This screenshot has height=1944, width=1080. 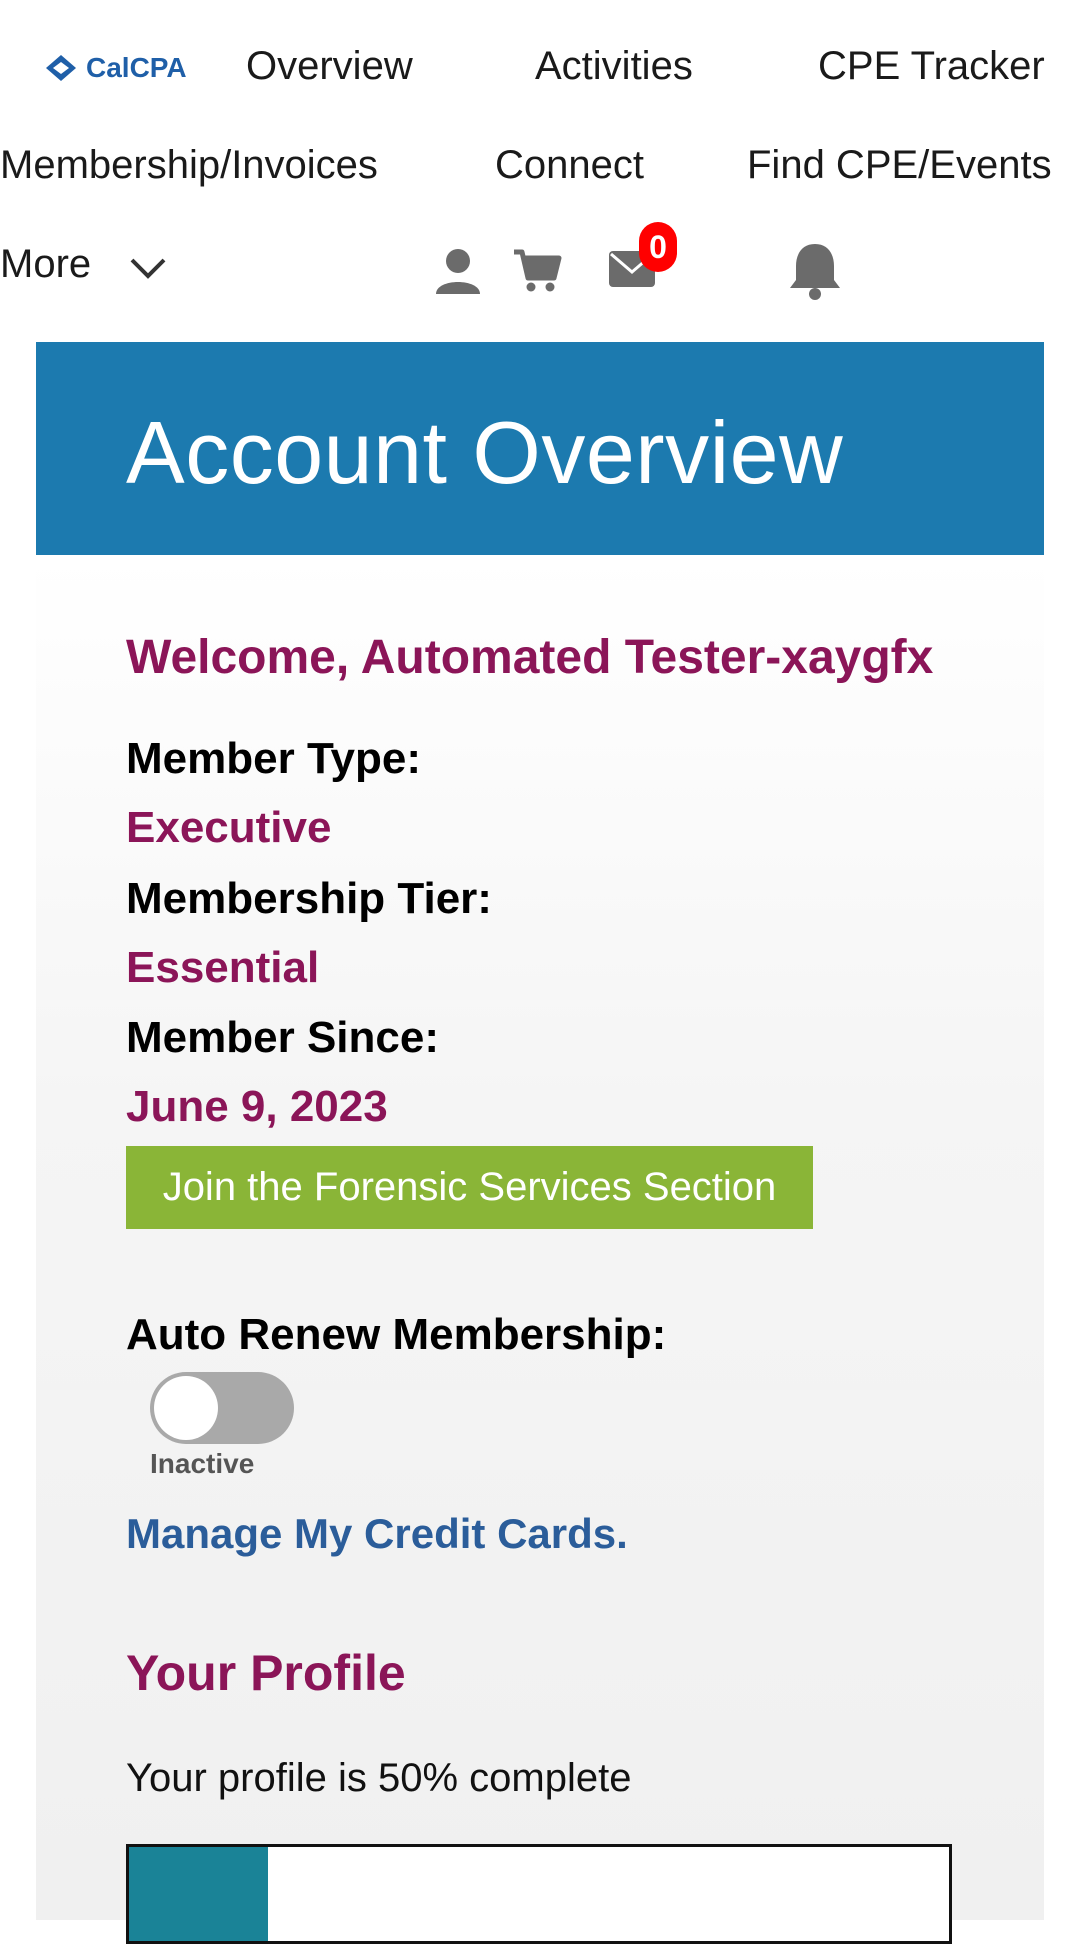 I want to click on auto-renew-label: Auto Renew Membership:, so click(x=396, y=1334).